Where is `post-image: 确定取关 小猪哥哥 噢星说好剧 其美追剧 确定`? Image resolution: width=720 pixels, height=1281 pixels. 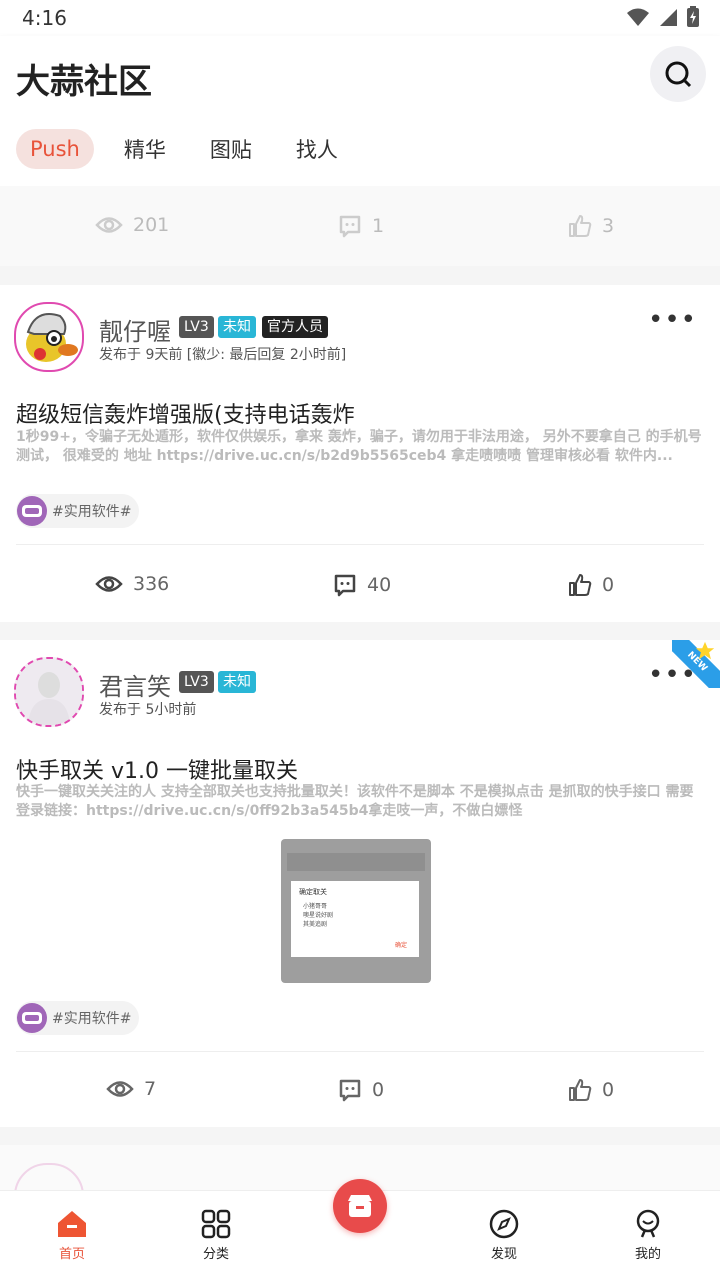
post-image: 确定取关 小猪哥哥 噢星说好剧 其美追剧 确定 is located at coordinates (356, 911).